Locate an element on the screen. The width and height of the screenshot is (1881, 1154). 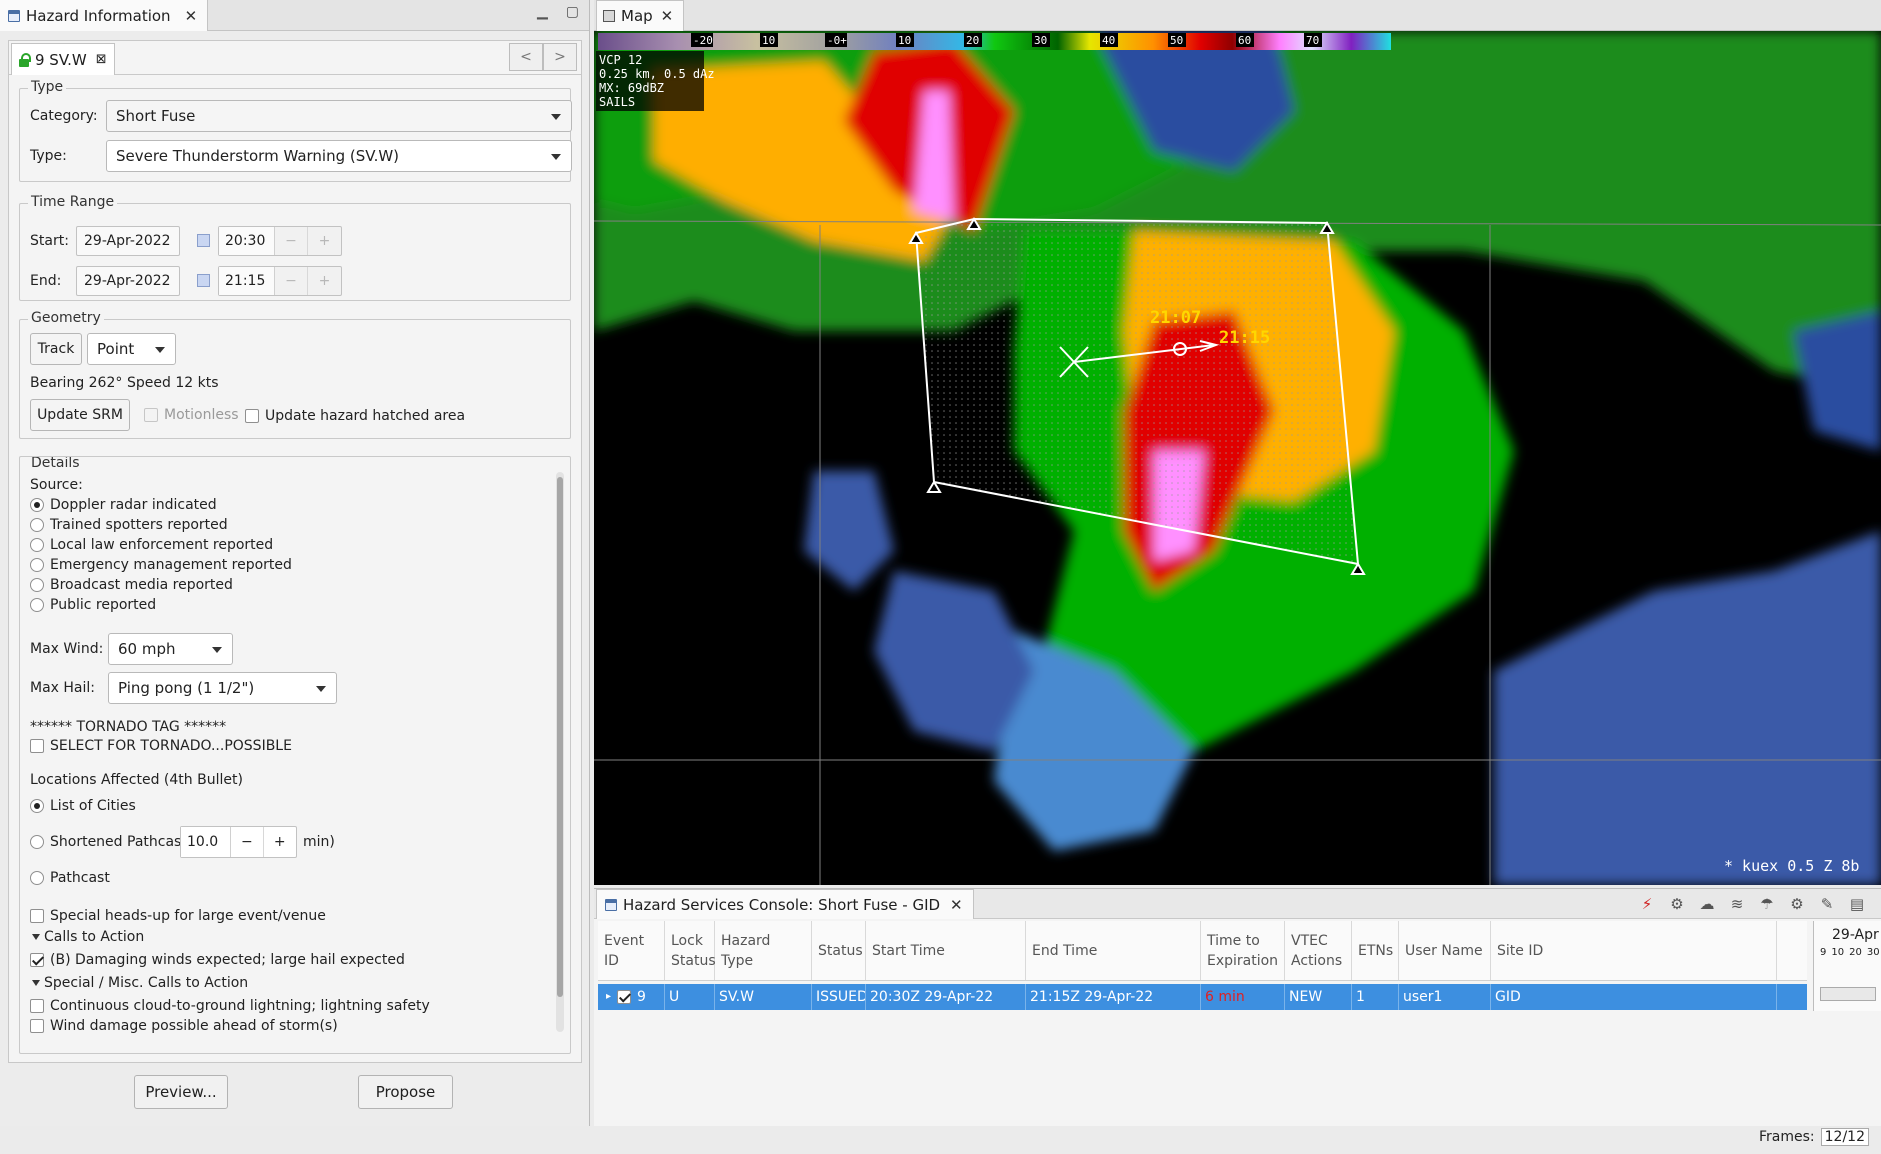
source-radio-1: Trained spotters reported is located at coordinates (129, 525).